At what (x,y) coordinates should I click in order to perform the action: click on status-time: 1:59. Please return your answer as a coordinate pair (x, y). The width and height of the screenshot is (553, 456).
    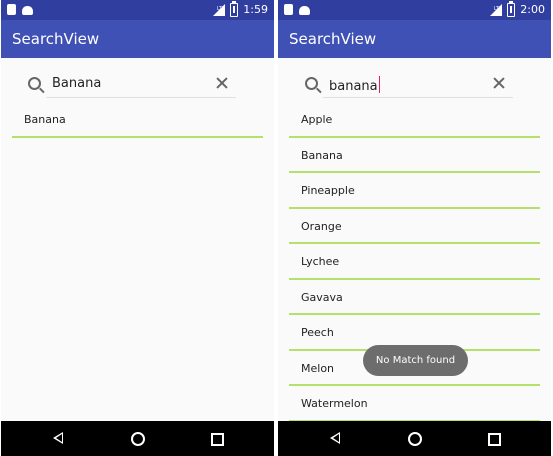
    Looking at the image, I should click on (255, 9).